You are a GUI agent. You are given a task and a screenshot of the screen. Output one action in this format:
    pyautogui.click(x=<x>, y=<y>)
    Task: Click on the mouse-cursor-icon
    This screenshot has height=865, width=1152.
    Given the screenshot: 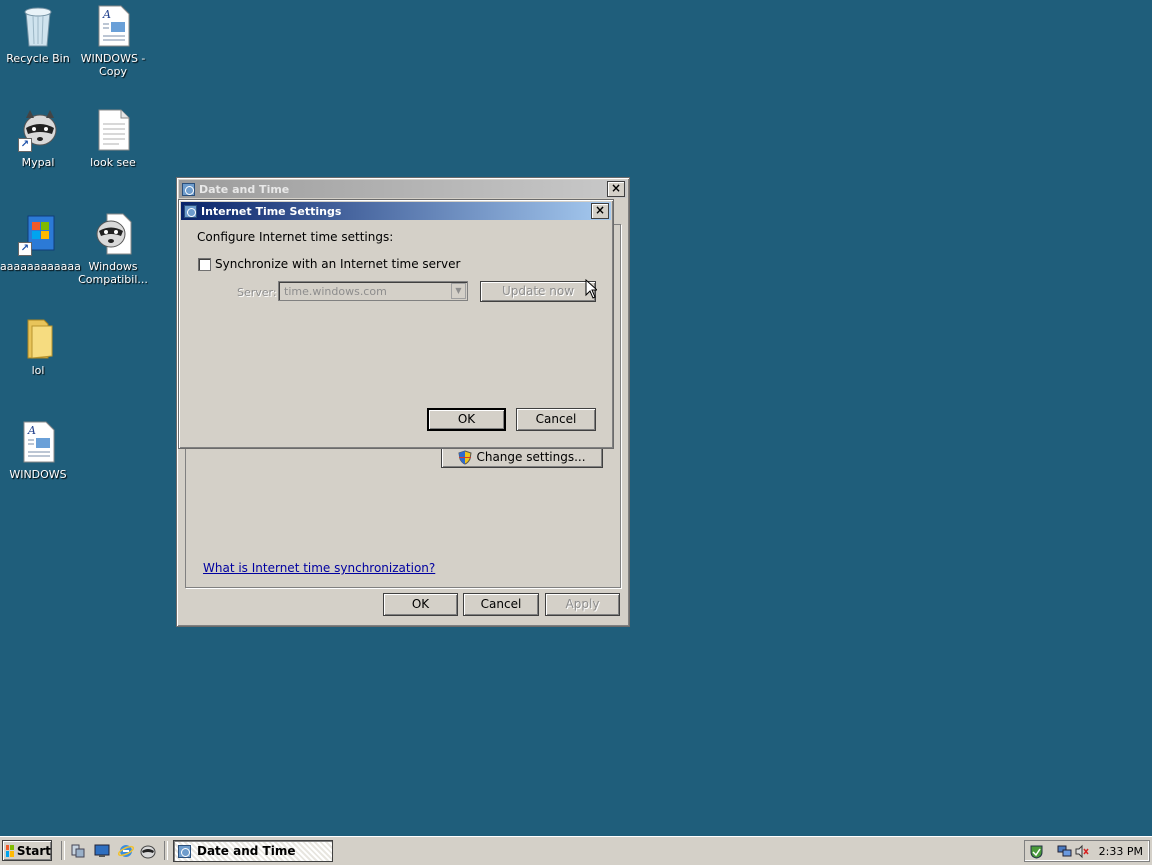 What is the action you would take?
    pyautogui.click(x=591, y=289)
    